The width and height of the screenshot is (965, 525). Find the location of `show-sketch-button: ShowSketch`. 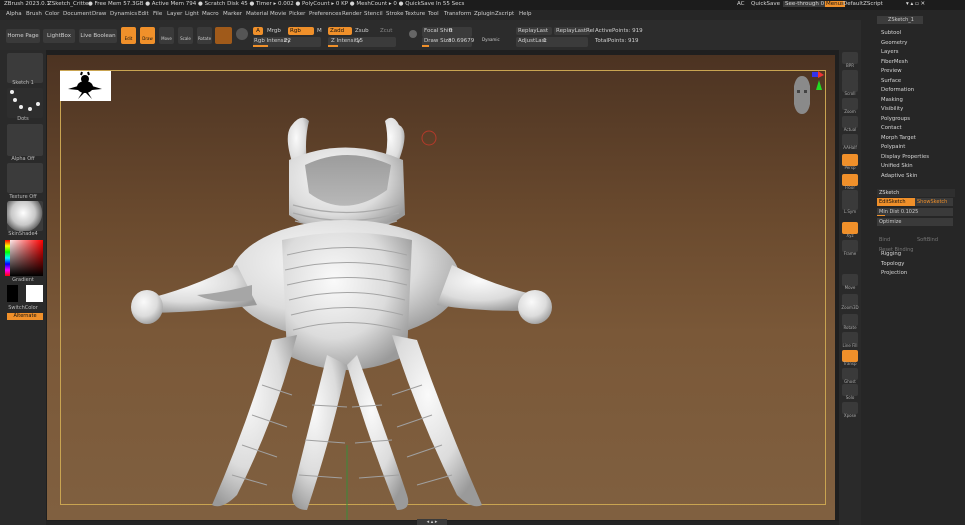

show-sketch-button: ShowSketch is located at coordinates (934, 202).